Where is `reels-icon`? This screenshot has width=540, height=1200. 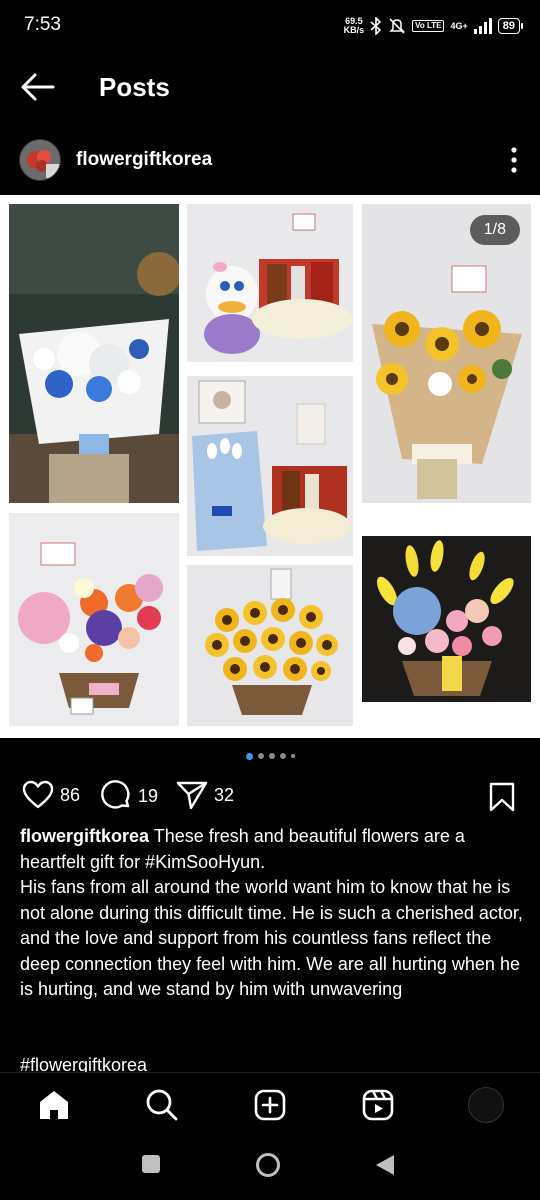 reels-icon is located at coordinates (378, 1105).